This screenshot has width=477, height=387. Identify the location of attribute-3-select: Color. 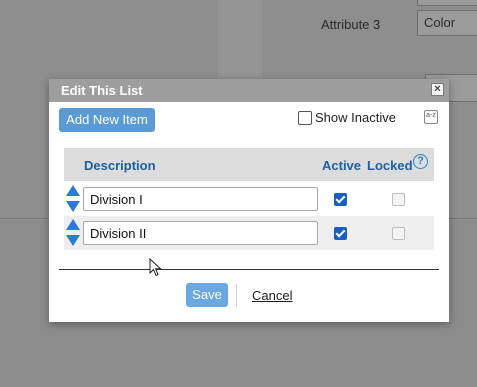
(447, 23).